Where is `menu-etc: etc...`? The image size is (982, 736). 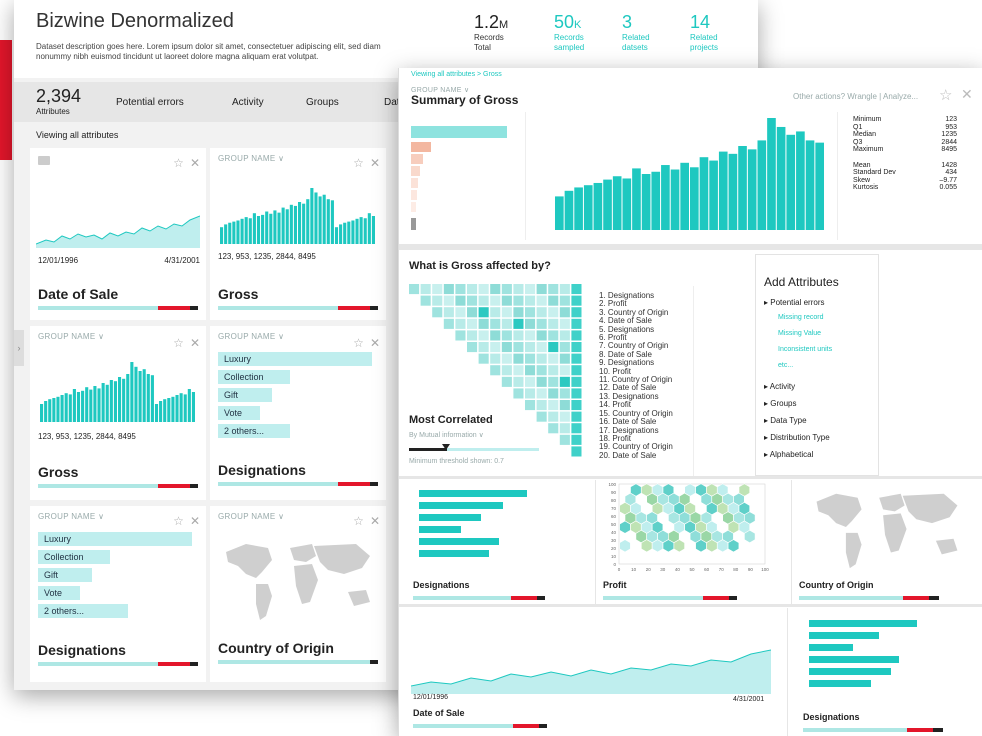 menu-etc: etc... is located at coordinates (785, 365).